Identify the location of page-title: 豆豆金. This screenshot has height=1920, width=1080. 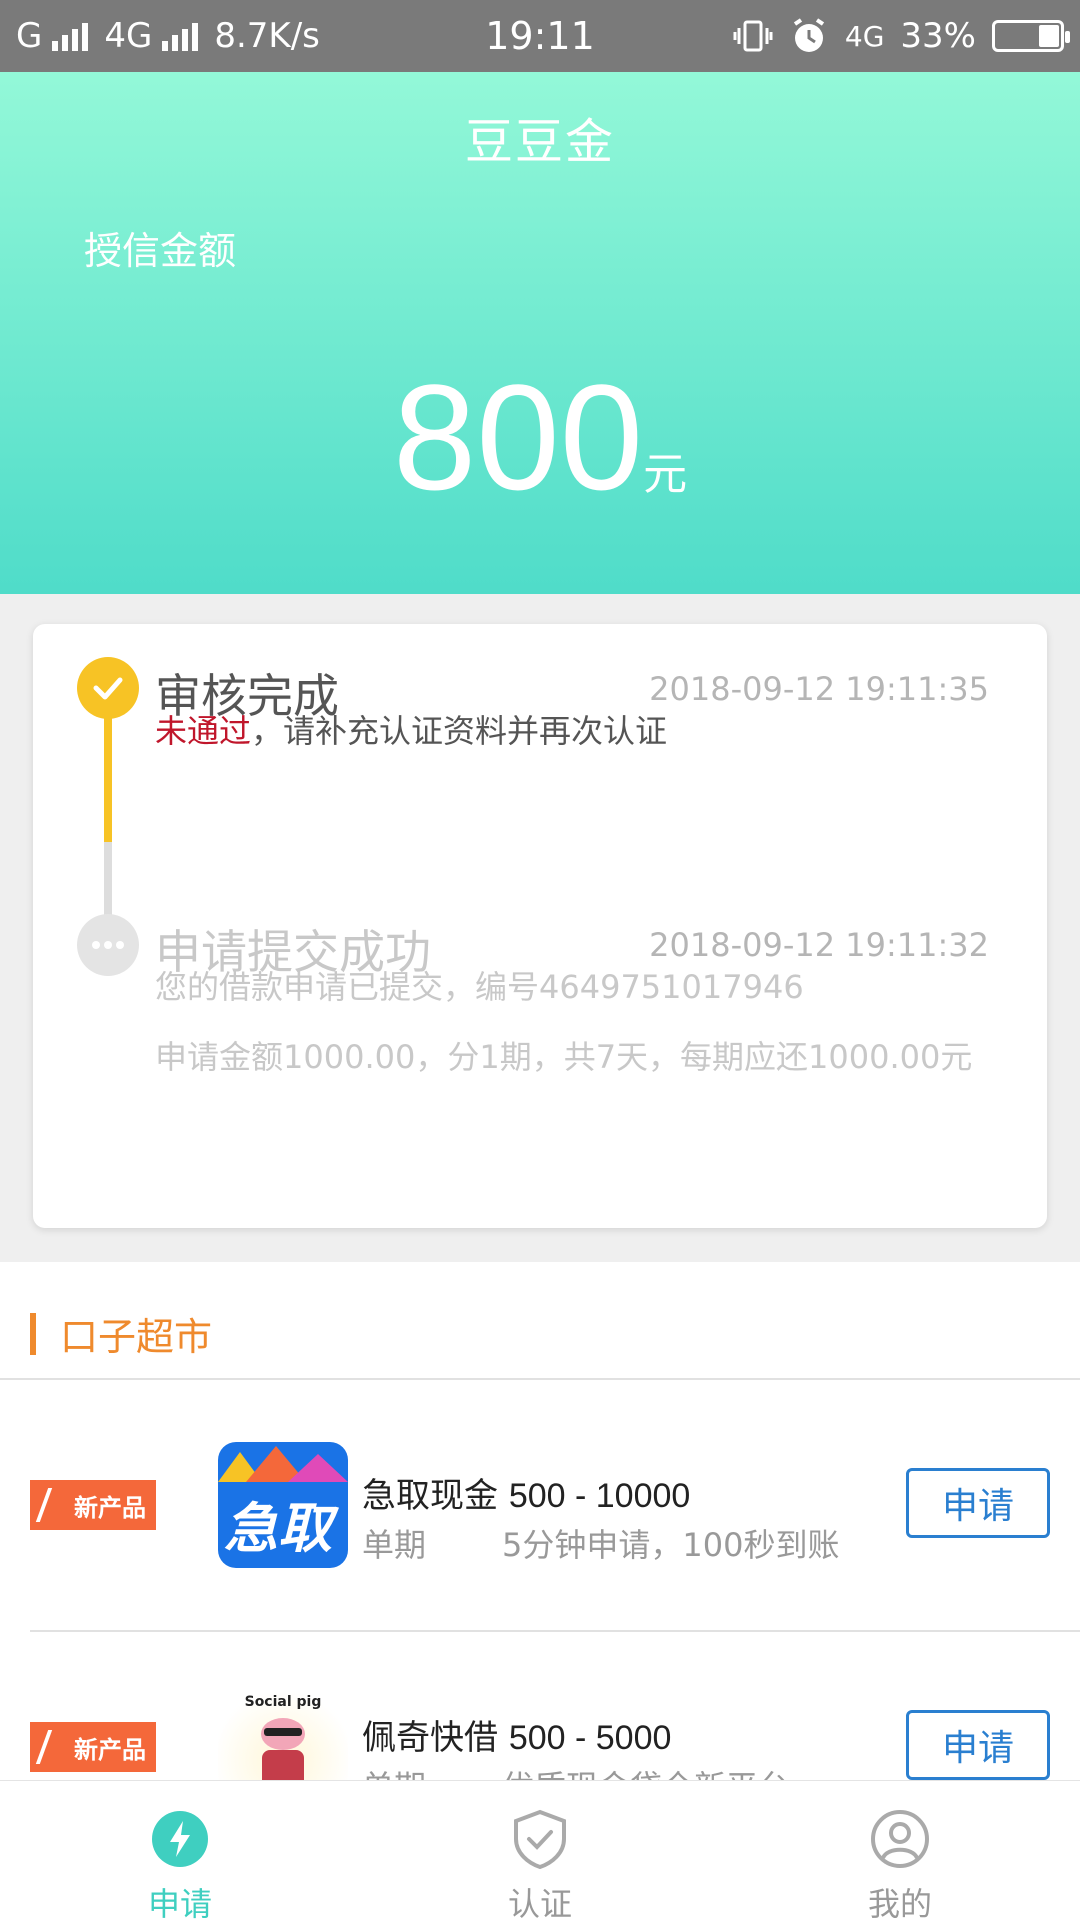
(539, 142).